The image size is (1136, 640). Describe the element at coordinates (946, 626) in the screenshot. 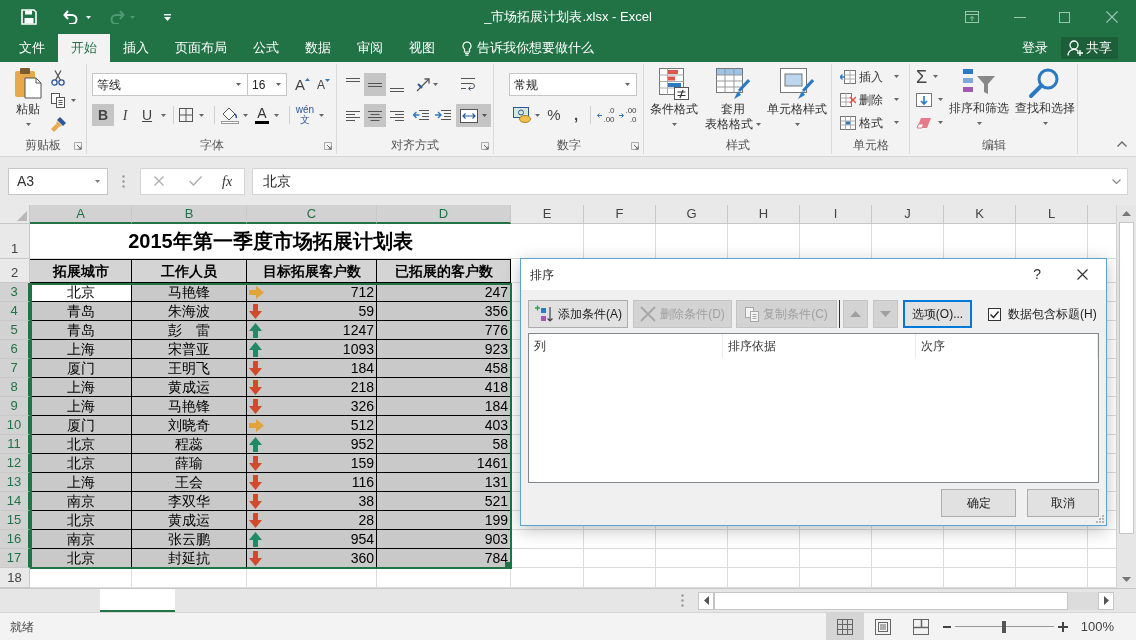

I see `zoom-out-icon` at that location.